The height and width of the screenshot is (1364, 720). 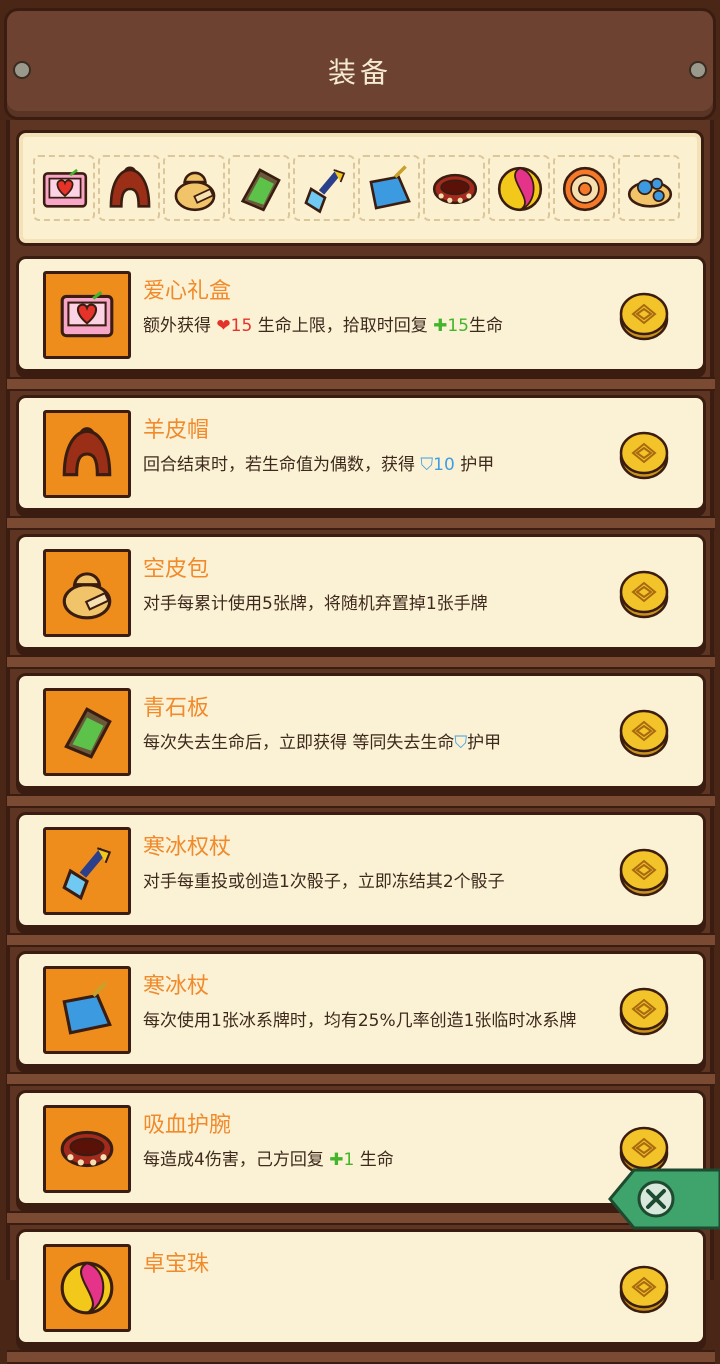 I want to click on item-name: 青石板, so click(x=176, y=708).